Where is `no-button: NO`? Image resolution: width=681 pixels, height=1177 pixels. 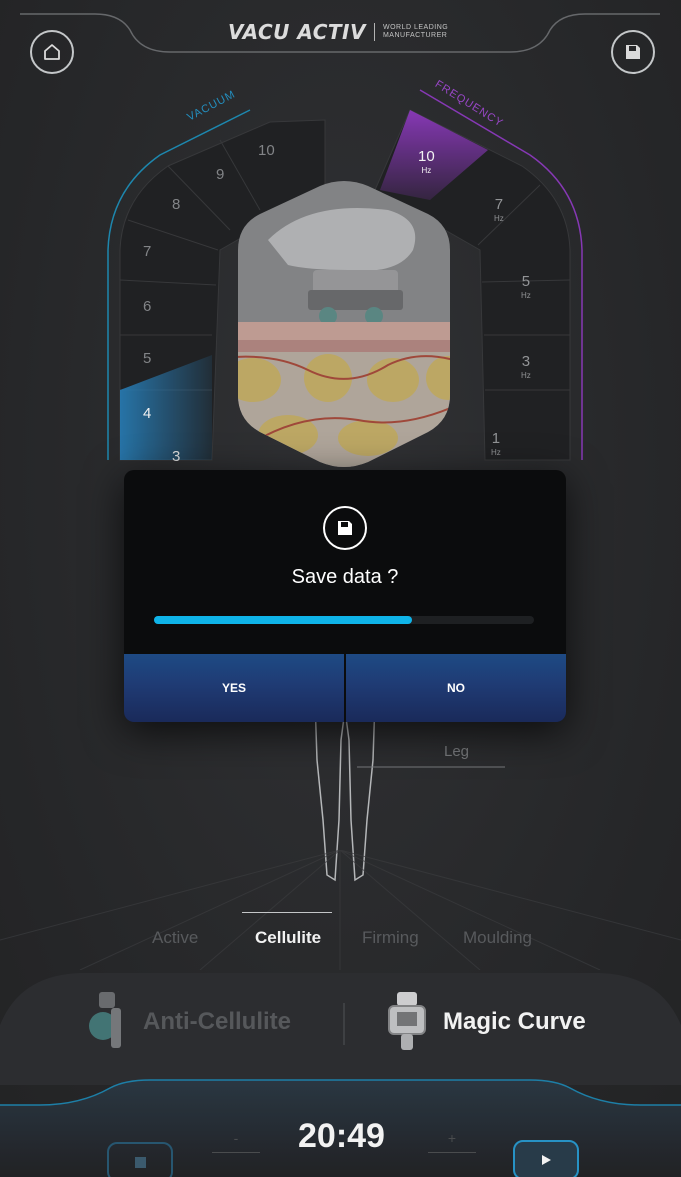
no-button: NO is located at coordinates (456, 688).